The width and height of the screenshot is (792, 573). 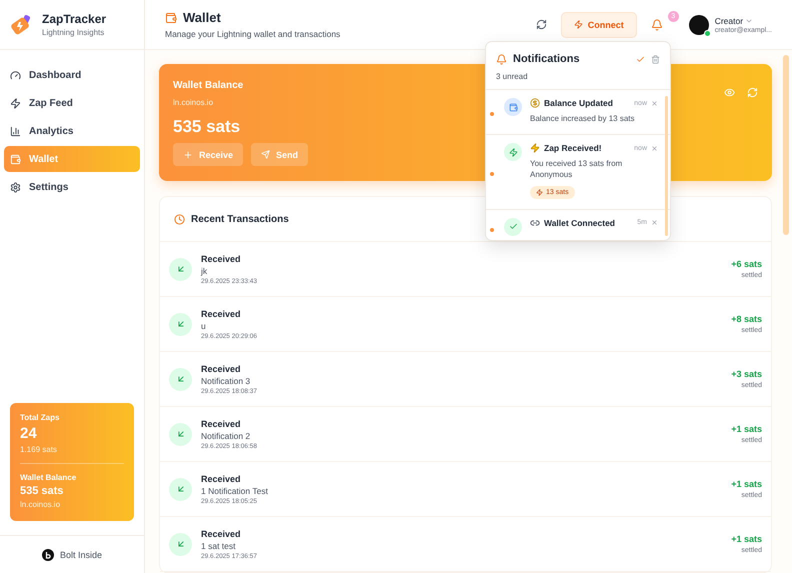 I want to click on coin-icon, so click(x=535, y=103).